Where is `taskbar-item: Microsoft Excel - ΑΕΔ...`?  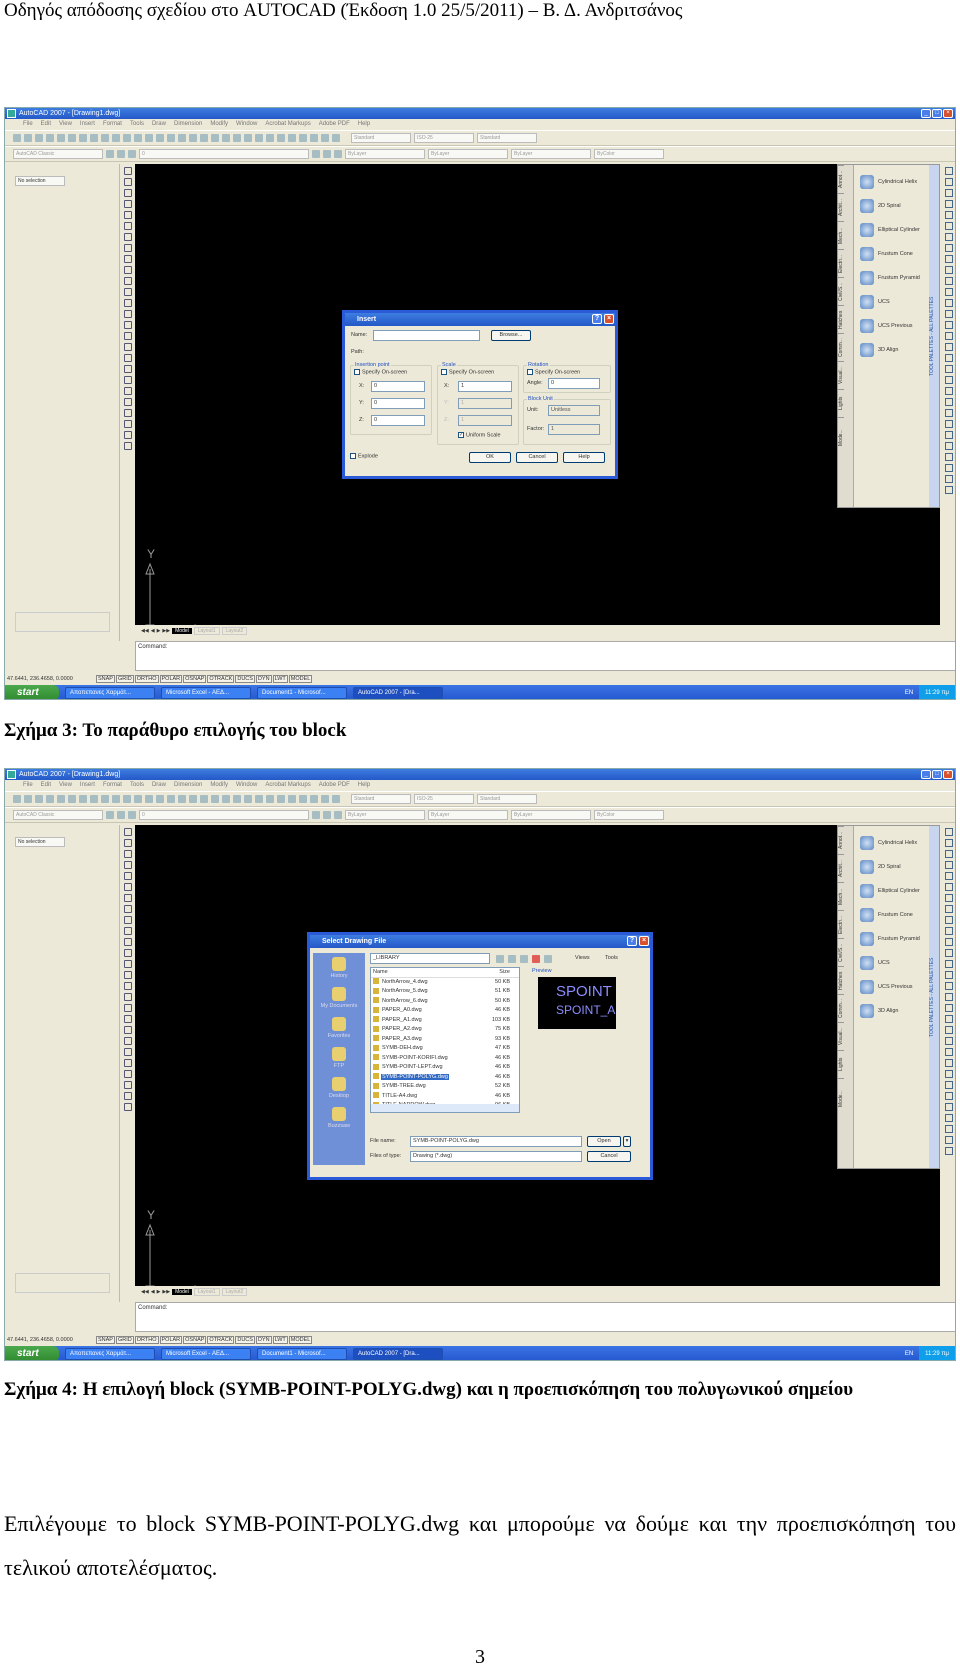
taskbar-item: Microsoft Excel - ΑΕΔ... is located at coordinates (206, 1354).